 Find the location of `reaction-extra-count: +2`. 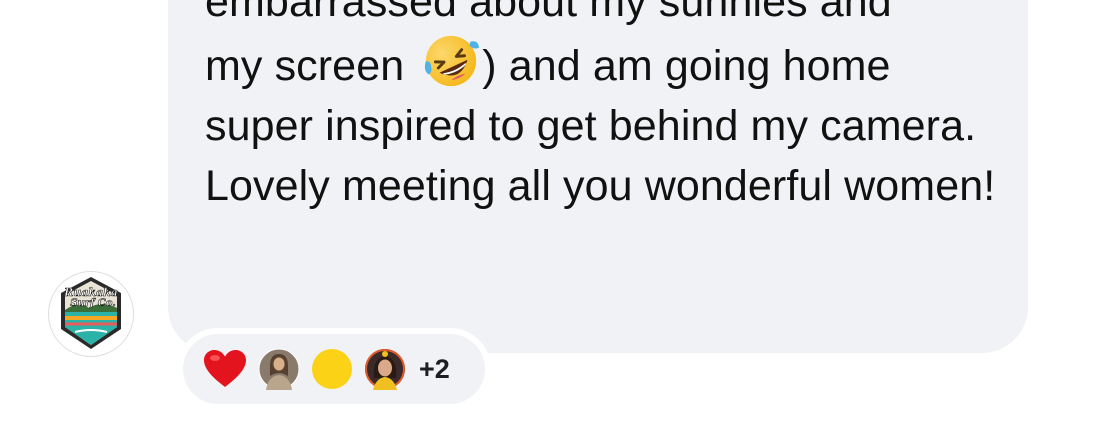

reaction-extra-count: +2 is located at coordinates (434, 368).